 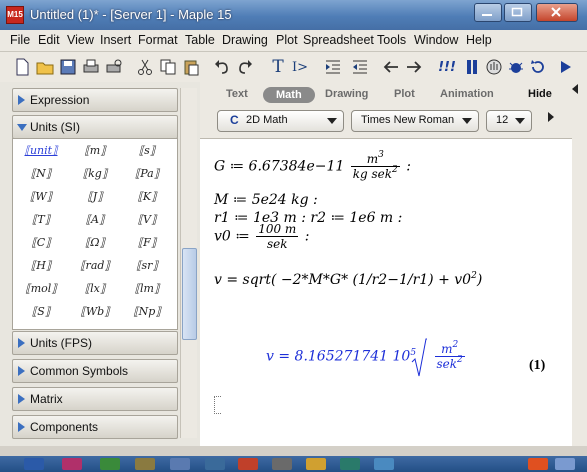 I want to click on menu-window: Window, so click(x=436, y=40).